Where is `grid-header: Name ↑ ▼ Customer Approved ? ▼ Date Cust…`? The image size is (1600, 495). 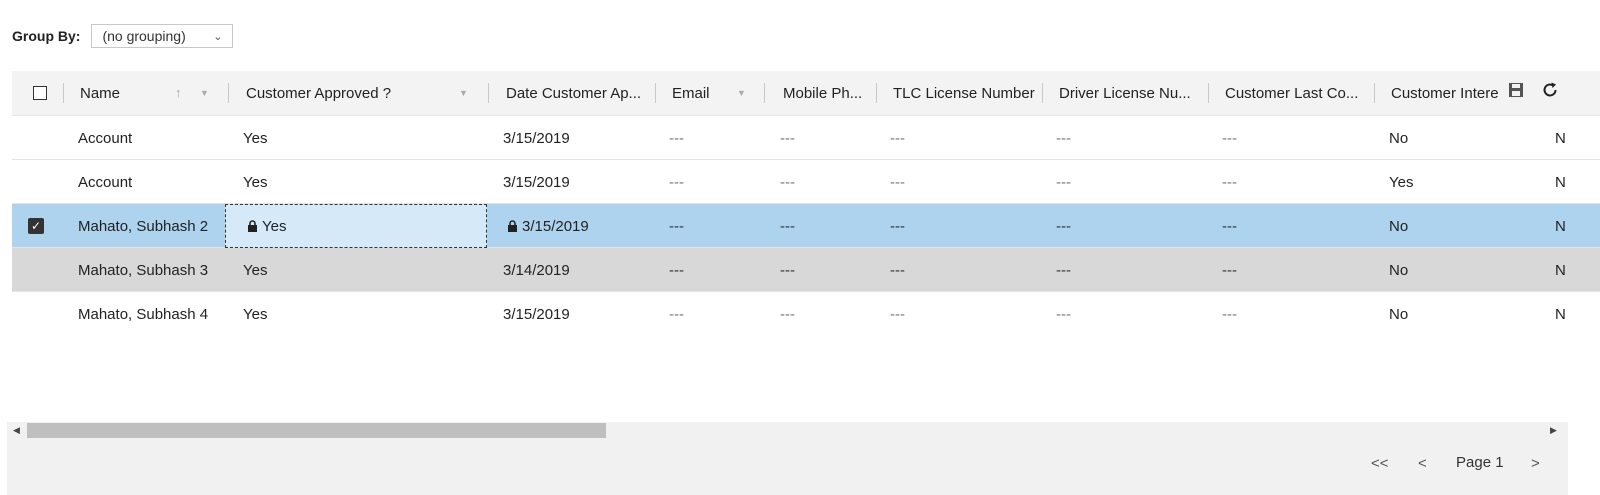
grid-header: Name ↑ ▼ Customer Approved ? ▼ Date Cust… is located at coordinates (806, 93).